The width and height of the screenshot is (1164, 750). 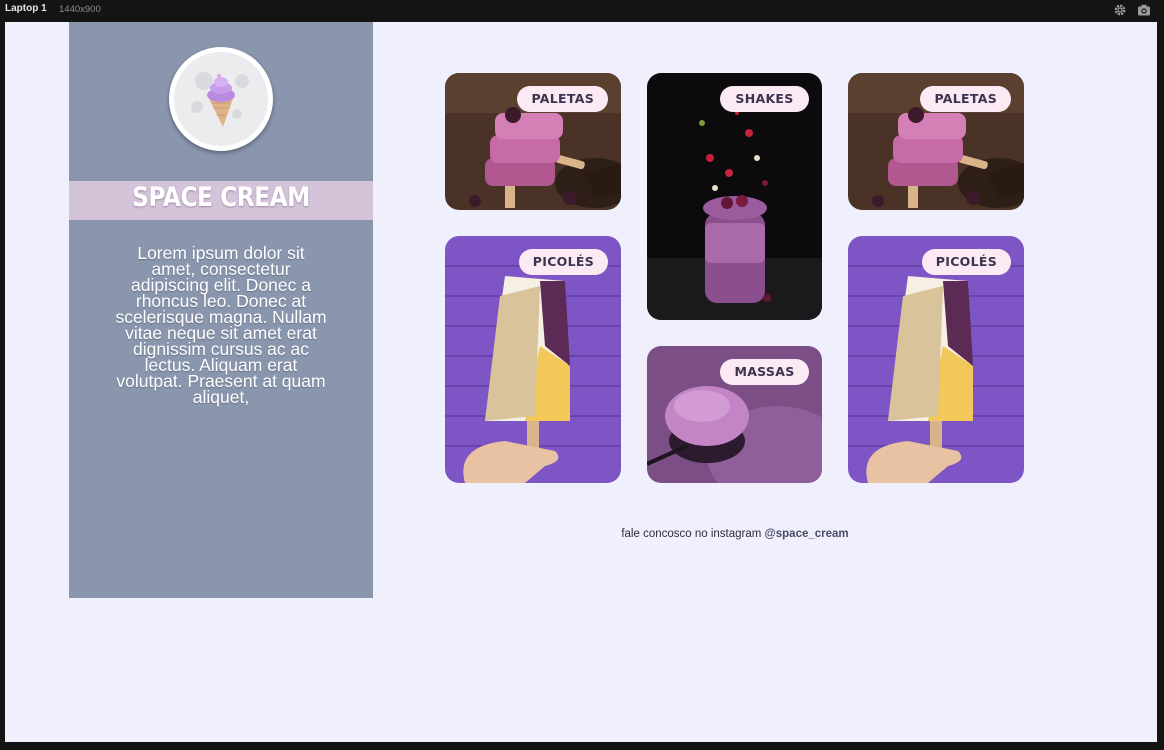 What do you see at coordinates (1120, 10) in the screenshot?
I see `gear-icon` at bounding box center [1120, 10].